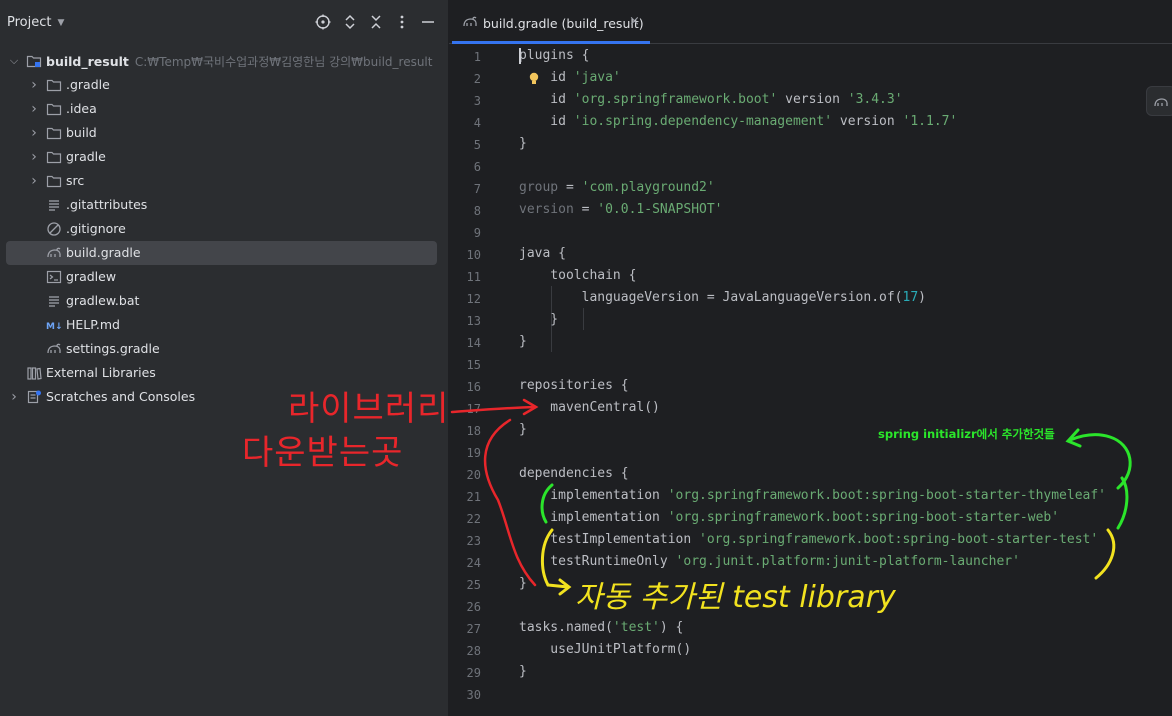 This screenshot has width=1172, height=716. What do you see at coordinates (574, 473) in the screenshot?
I see `code-token: dependencies {` at bounding box center [574, 473].